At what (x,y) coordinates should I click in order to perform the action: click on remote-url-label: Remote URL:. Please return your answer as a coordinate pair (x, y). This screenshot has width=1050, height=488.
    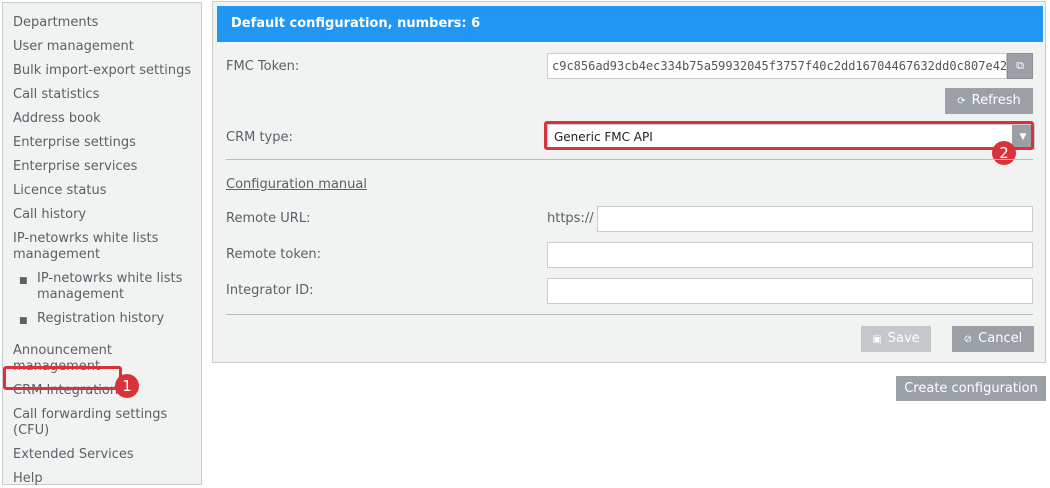
    Looking at the image, I should click on (268, 218).